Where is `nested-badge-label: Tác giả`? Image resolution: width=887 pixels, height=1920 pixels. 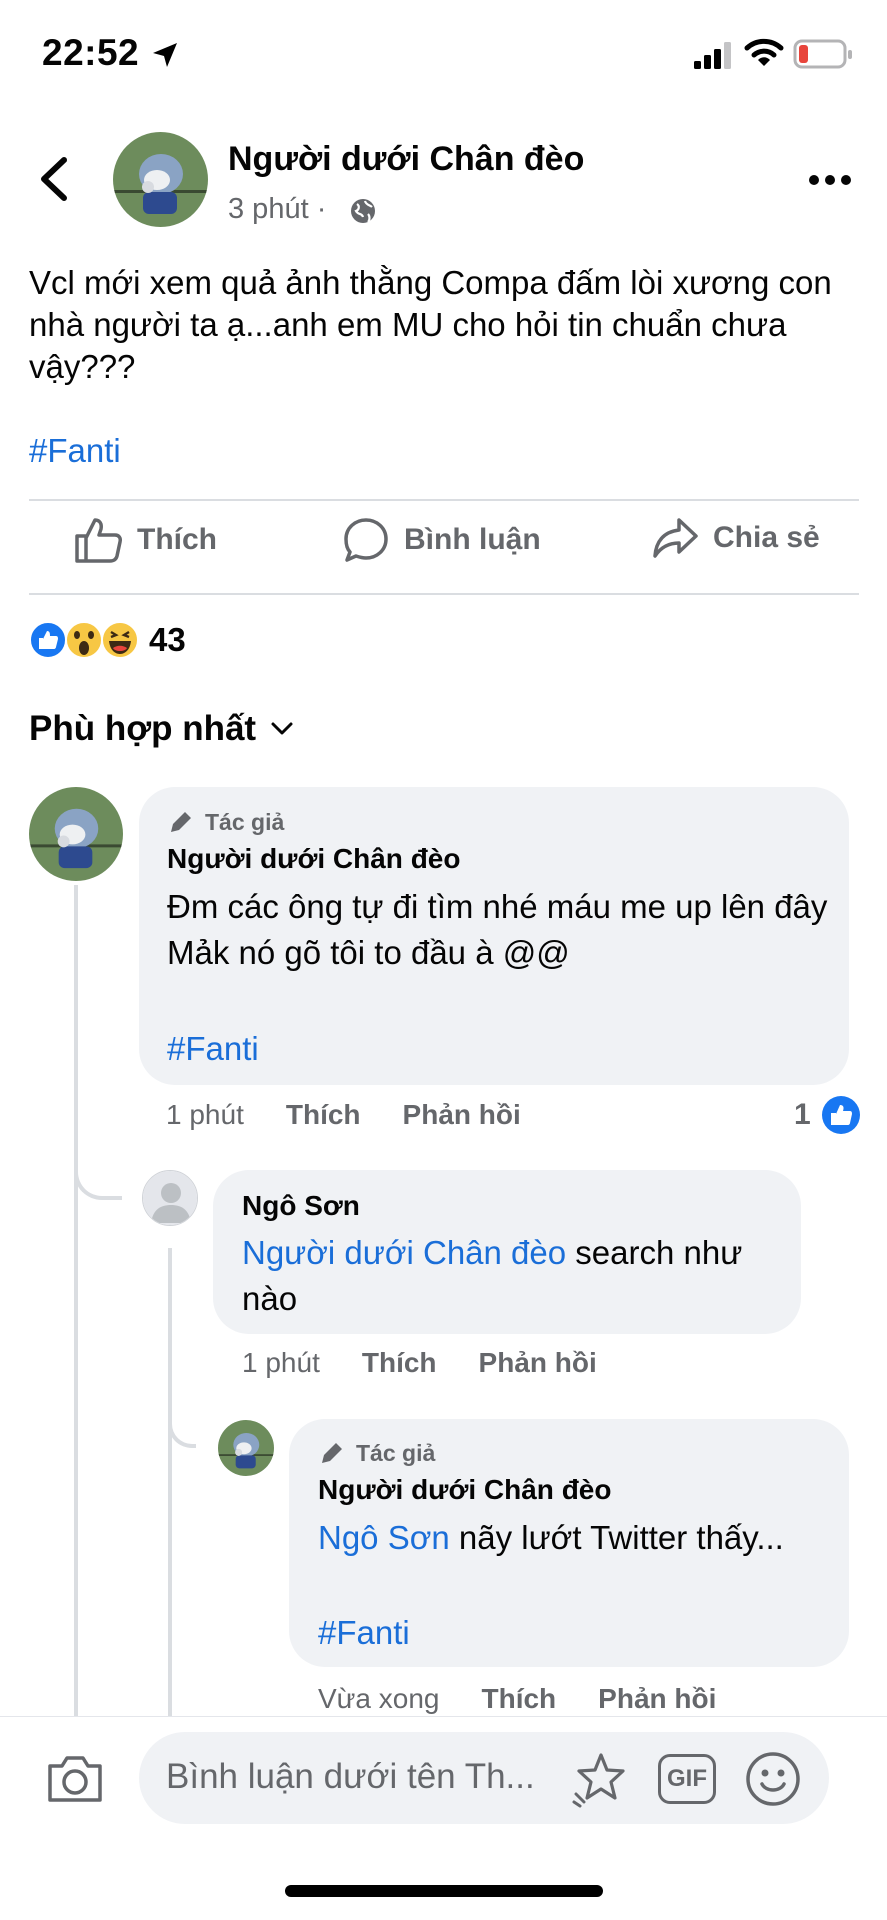
nested-badge-label: Tác giả is located at coordinates (396, 1452).